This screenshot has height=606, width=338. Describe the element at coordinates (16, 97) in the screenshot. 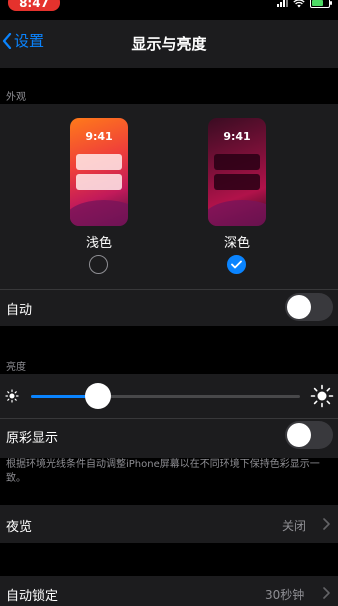

I see `appearance-section-label: 外观` at that location.